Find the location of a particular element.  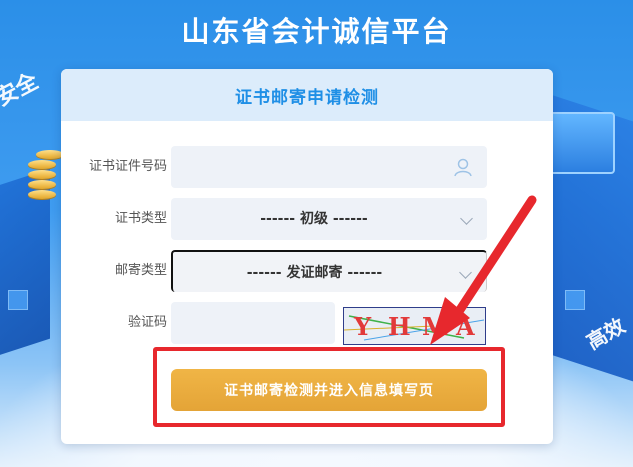

cert-id-input is located at coordinates (329, 167).